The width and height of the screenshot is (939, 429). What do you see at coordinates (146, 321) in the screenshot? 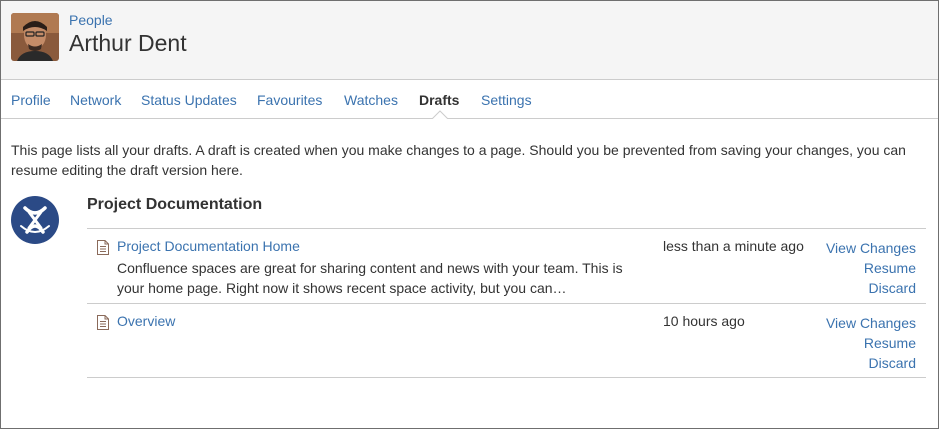
I see `draft-page-link: Overview` at bounding box center [146, 321].